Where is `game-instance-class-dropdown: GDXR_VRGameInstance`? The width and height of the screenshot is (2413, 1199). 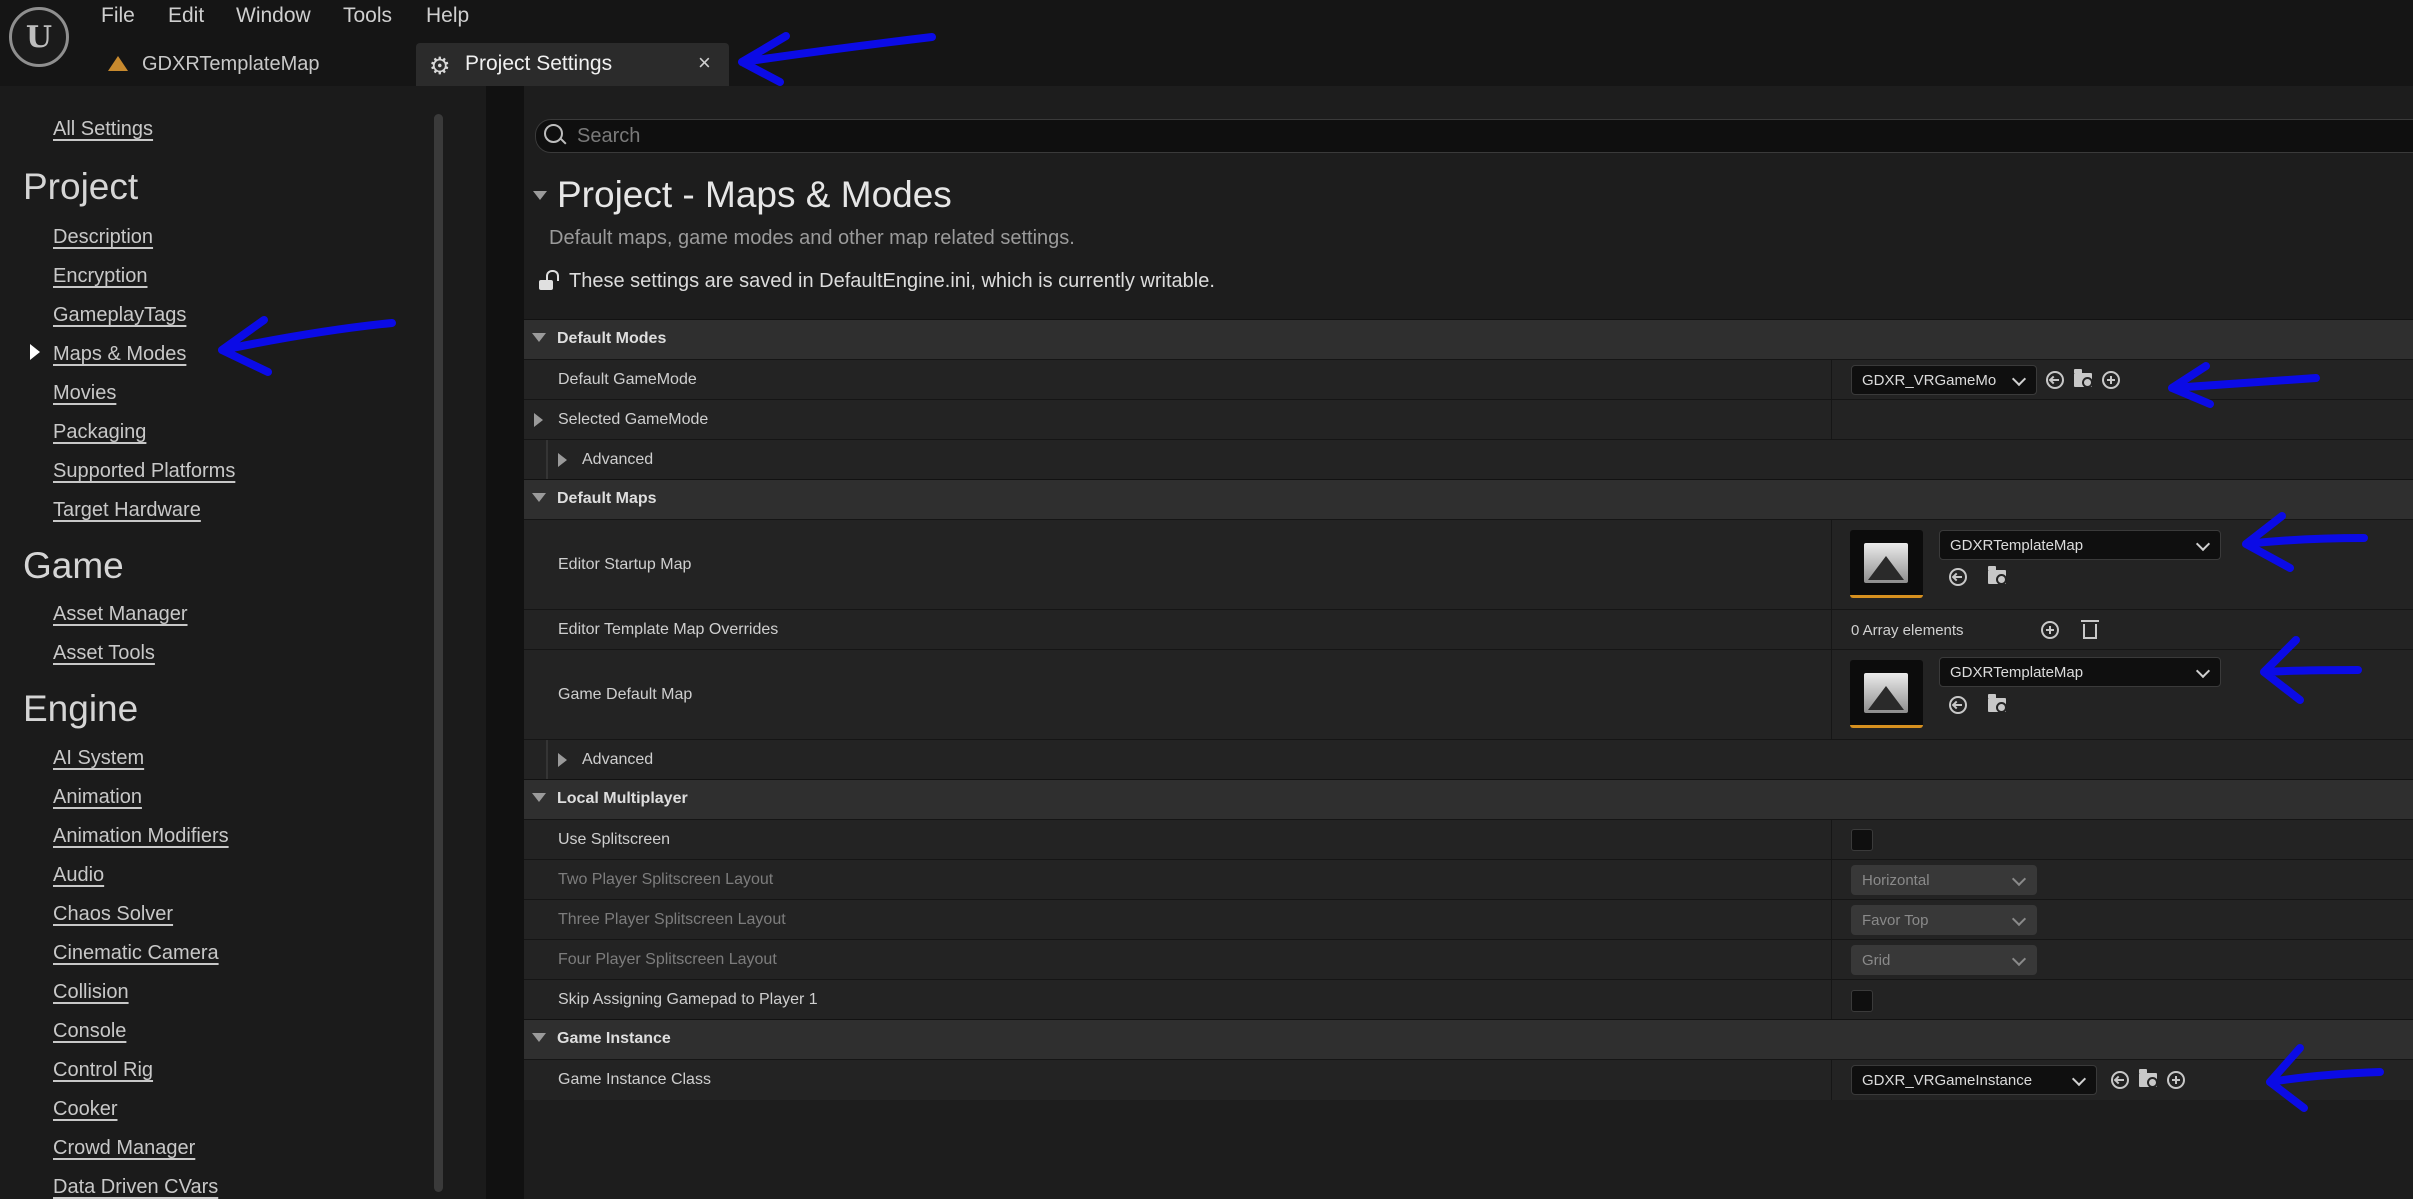
game-instance-class-dropdown: GDXR_VRGameInstance is located at coordinates (1974, 1080).